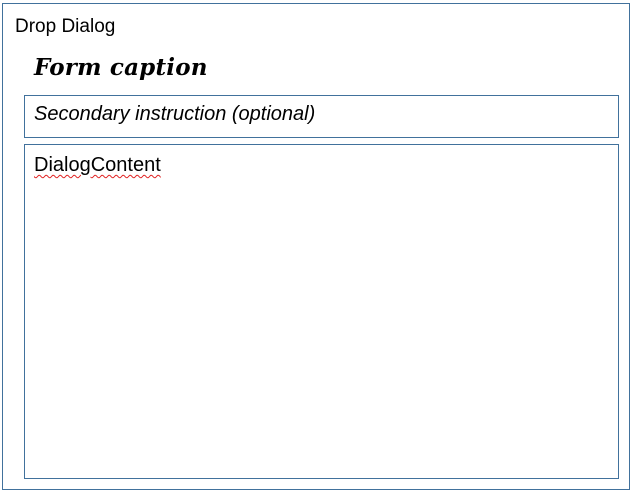 The image size is (635, 495). What do you see at coordinates (65, 26) in the screenshot?
I see `dialog-title: Drop Dialog` at bounding box center [65, 26].